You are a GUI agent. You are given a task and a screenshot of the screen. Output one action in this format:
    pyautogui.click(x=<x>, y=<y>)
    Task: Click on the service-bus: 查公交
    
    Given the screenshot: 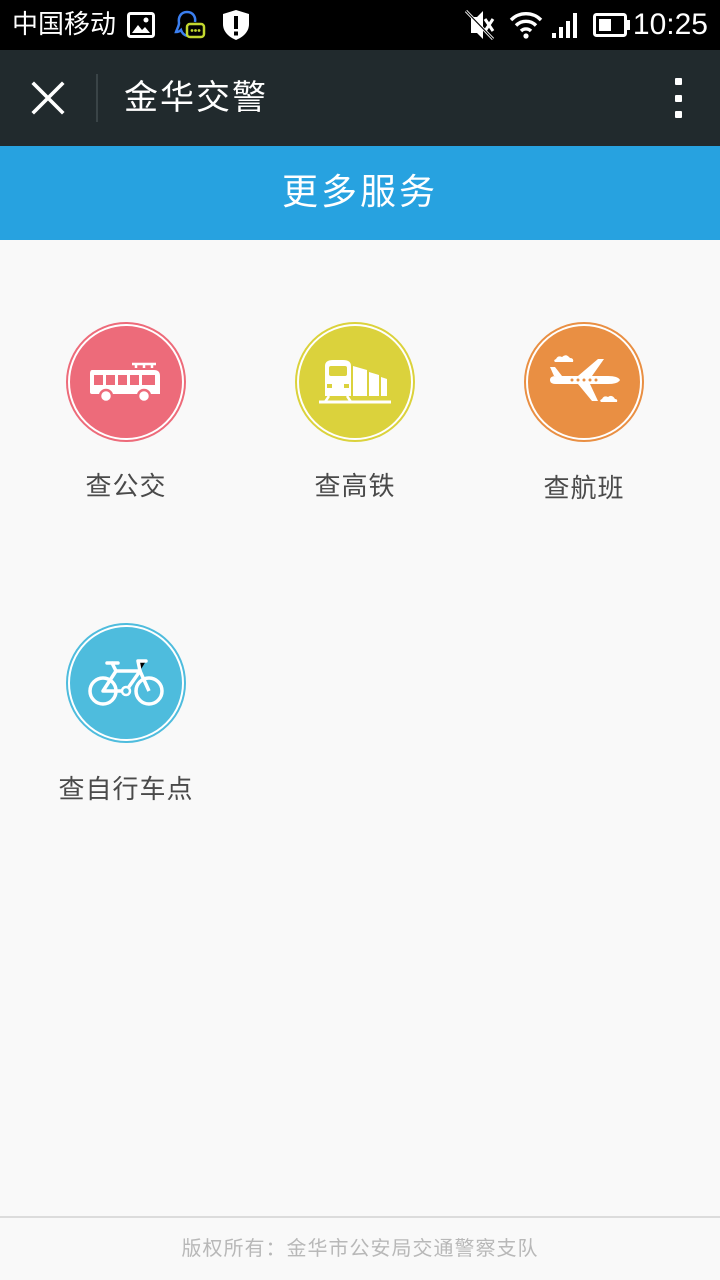 What is the action you would take?
    pyautogui.click(x=126, y=413)
    